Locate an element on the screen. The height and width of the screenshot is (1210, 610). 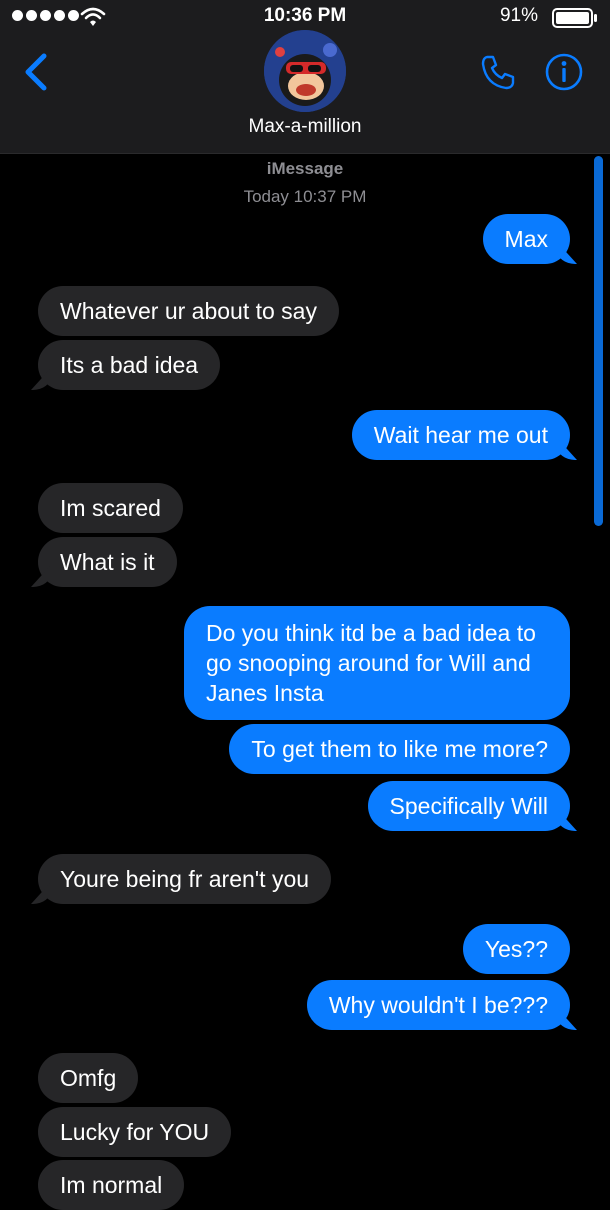
sent-message: Why wouldn't I be??? is located at coordinates (438, 1005).